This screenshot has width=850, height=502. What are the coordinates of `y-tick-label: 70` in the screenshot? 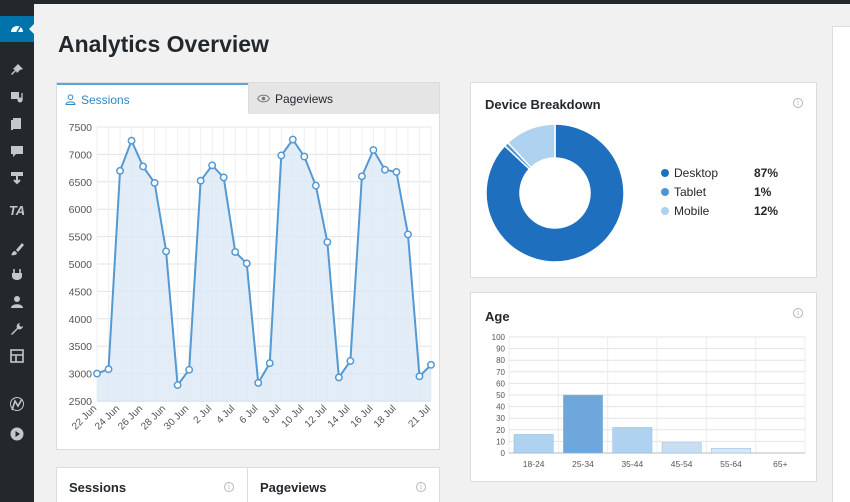 It's located at (500, 372).